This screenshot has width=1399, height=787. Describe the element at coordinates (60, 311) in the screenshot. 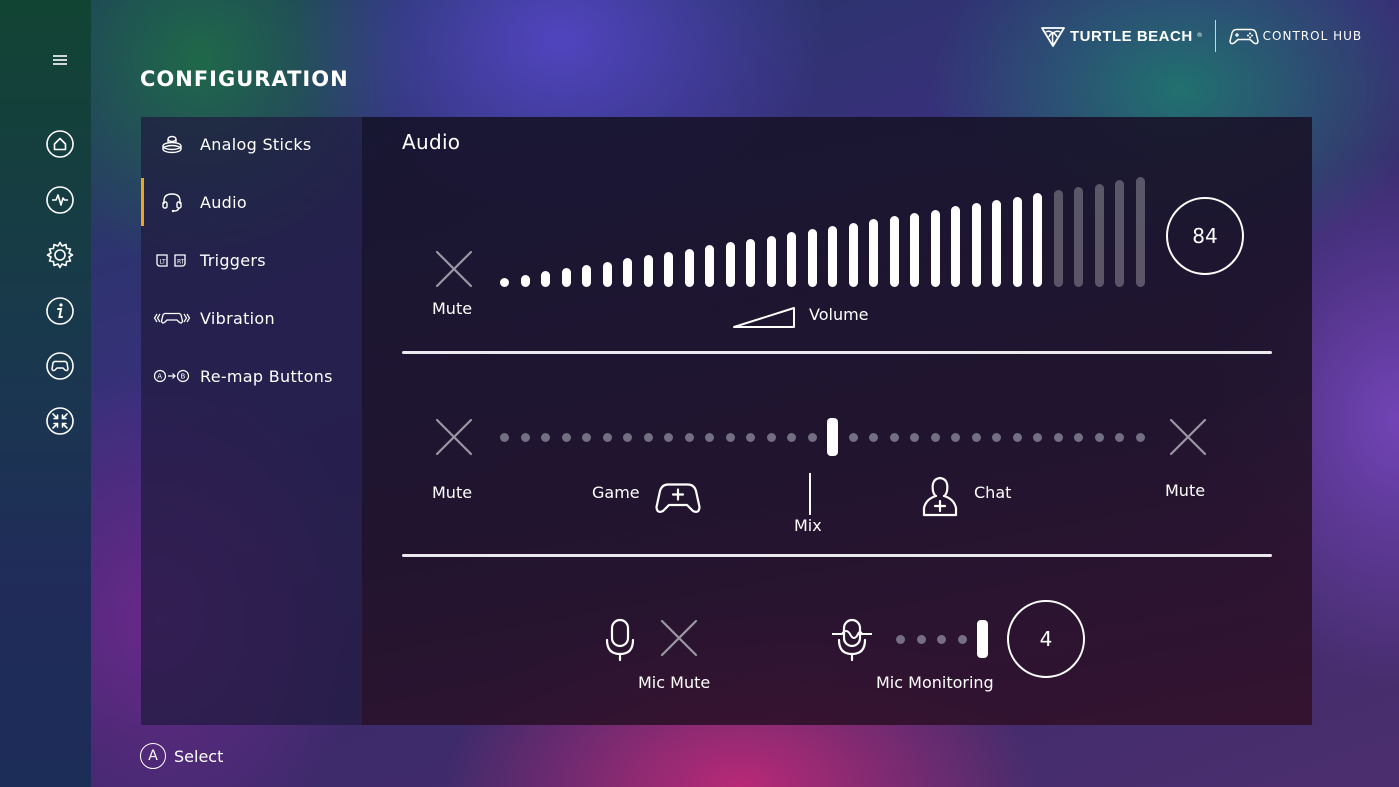

I see `info-icon` at that location.